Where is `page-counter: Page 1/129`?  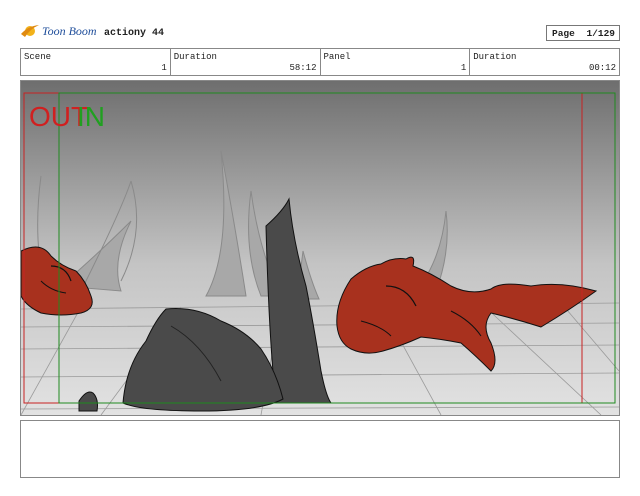 page-counter: Page 1/129 is located at coordinates (583, 33).